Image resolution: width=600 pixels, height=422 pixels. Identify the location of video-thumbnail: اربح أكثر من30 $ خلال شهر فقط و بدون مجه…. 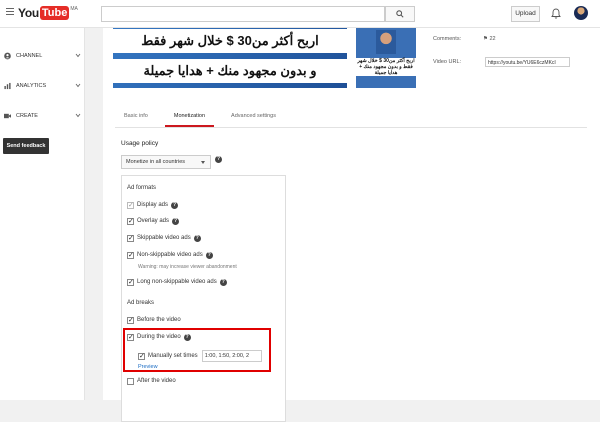
(230, 58).